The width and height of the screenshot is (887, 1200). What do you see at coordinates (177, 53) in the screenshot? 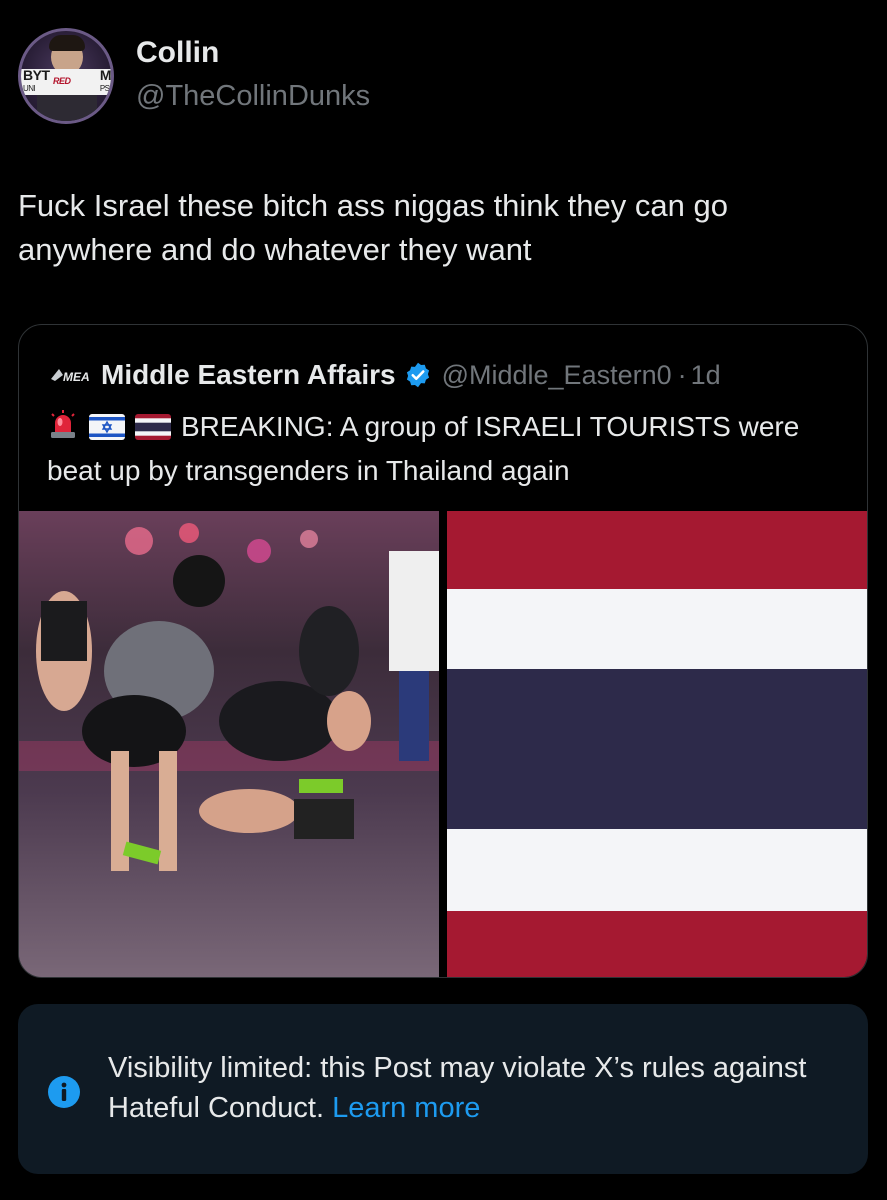
I see `author-display-name: Collin` at bounding box center [177, 53].